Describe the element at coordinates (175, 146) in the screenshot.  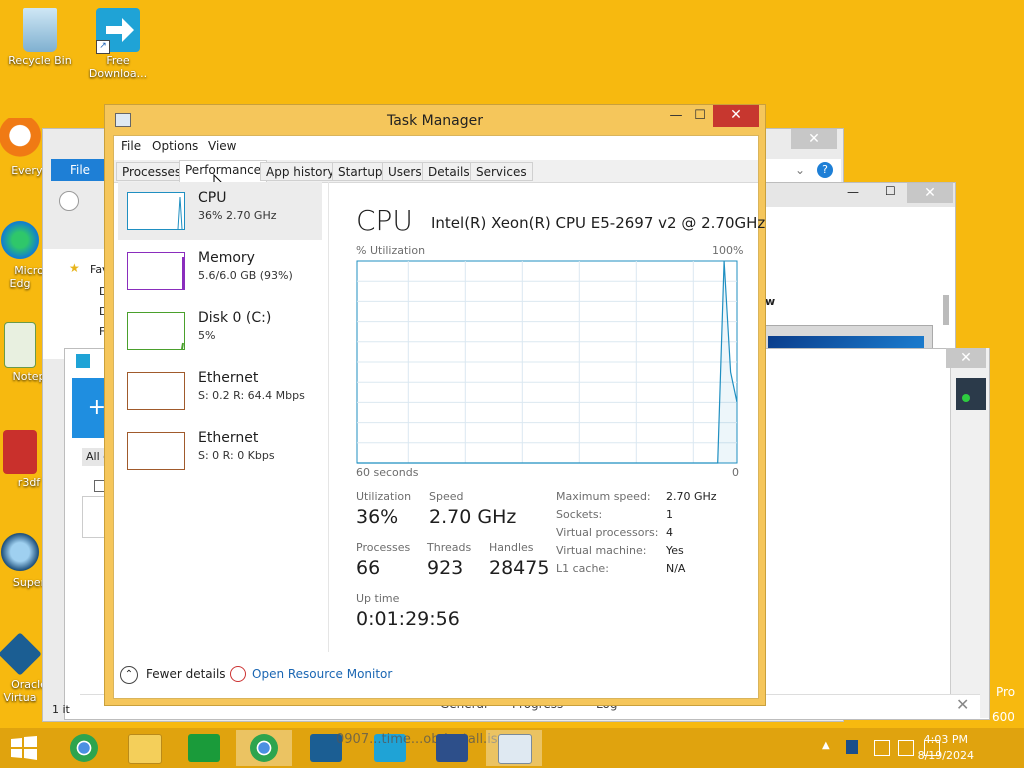
I see `menu-options: Options` at that location.